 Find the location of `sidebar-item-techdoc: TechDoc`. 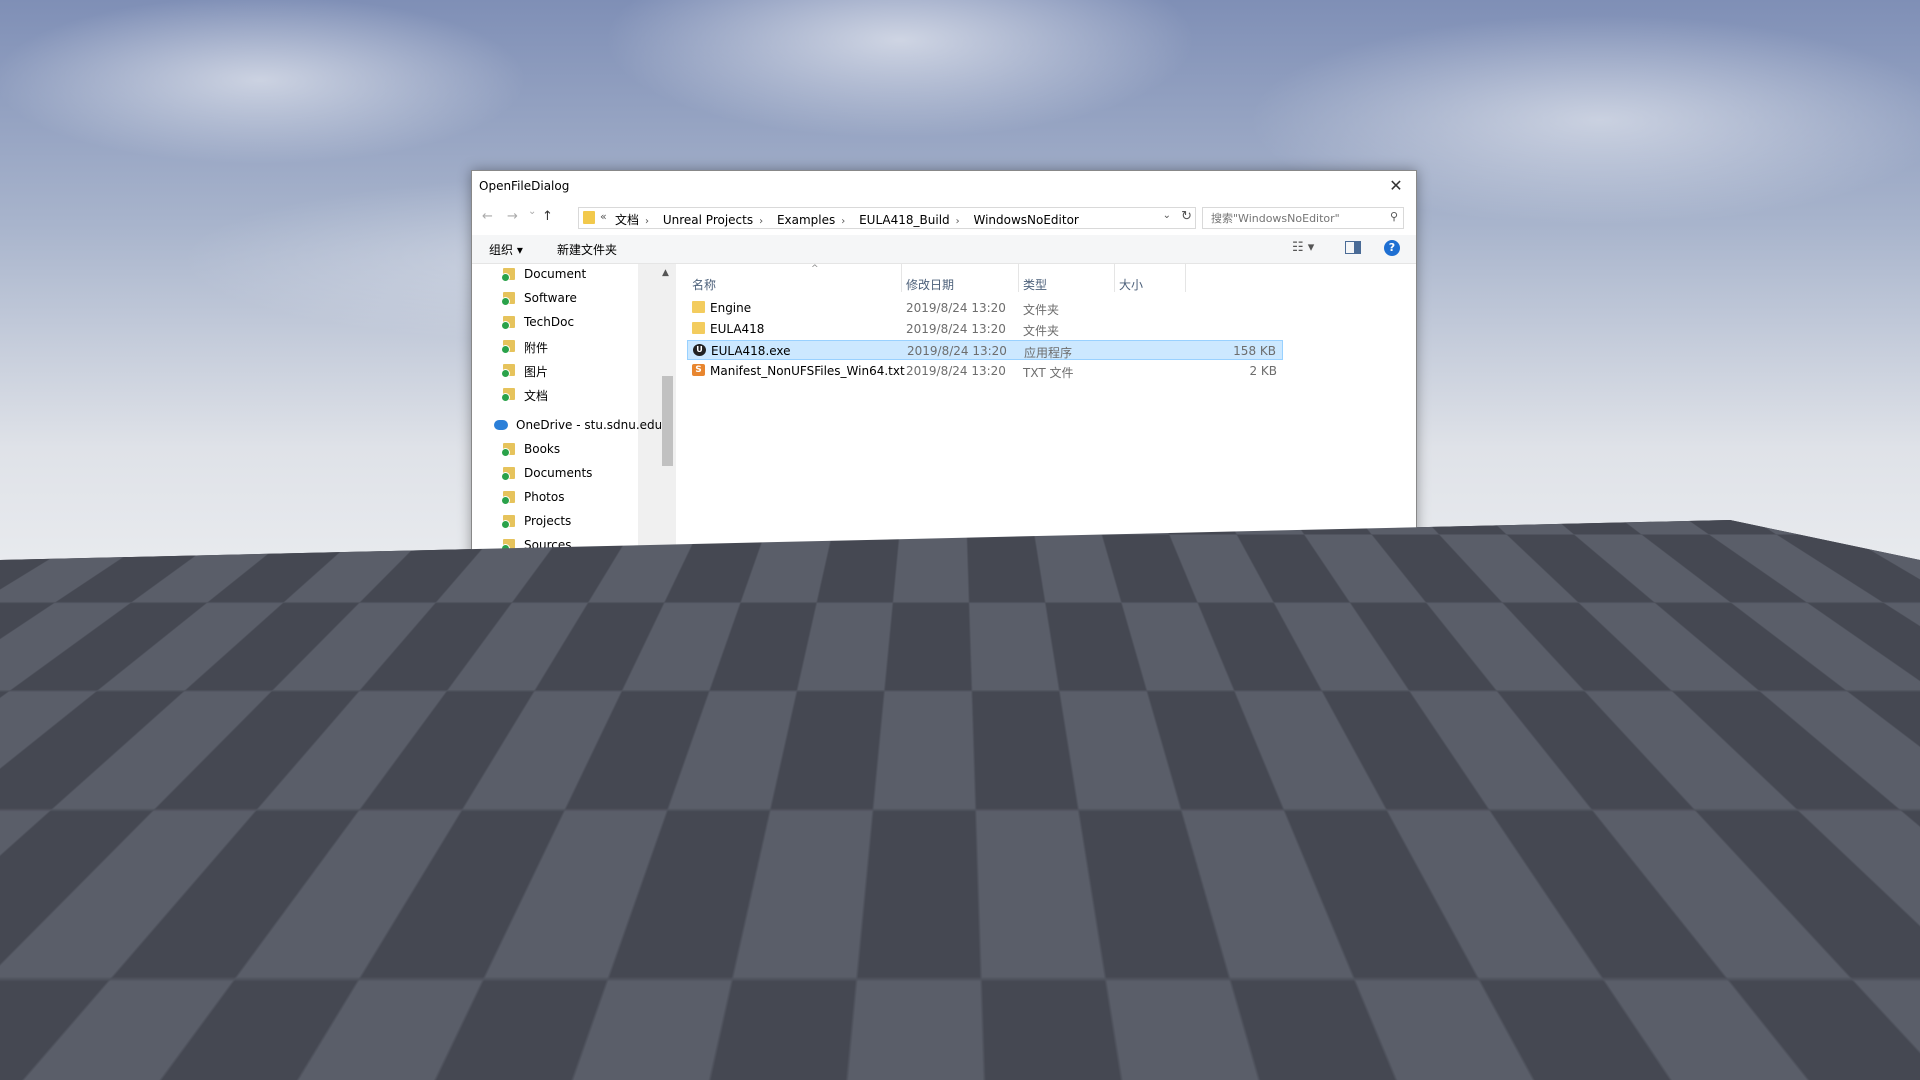

sidebar-item-techdoc: TechDoc is located at coordinates (555, 323).